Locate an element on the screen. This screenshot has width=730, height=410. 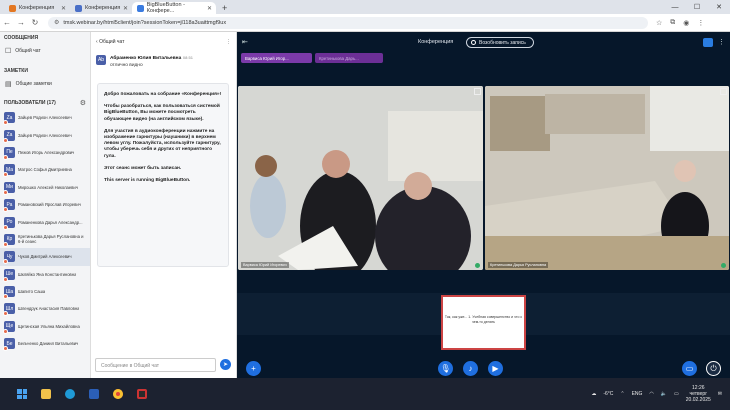
user-list-item: Ще Щетинская Ульяна Михайловна is located at coordinates (45, 326).